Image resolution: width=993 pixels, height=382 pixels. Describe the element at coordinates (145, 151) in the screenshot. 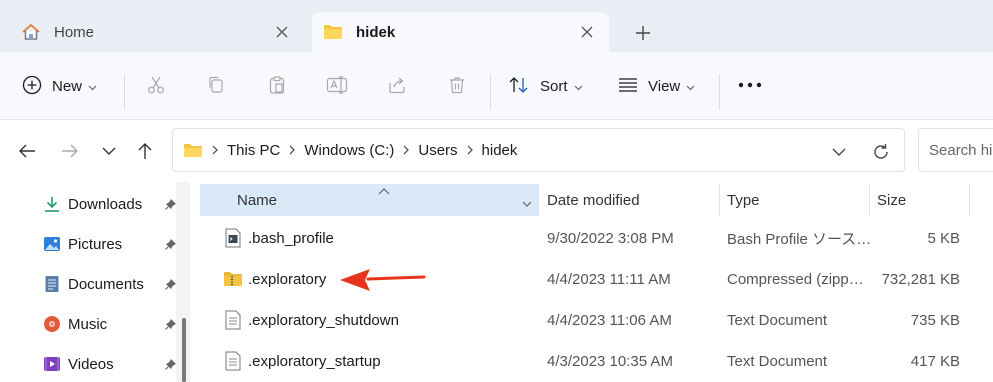

I see `up-arrow-icon` at that location.